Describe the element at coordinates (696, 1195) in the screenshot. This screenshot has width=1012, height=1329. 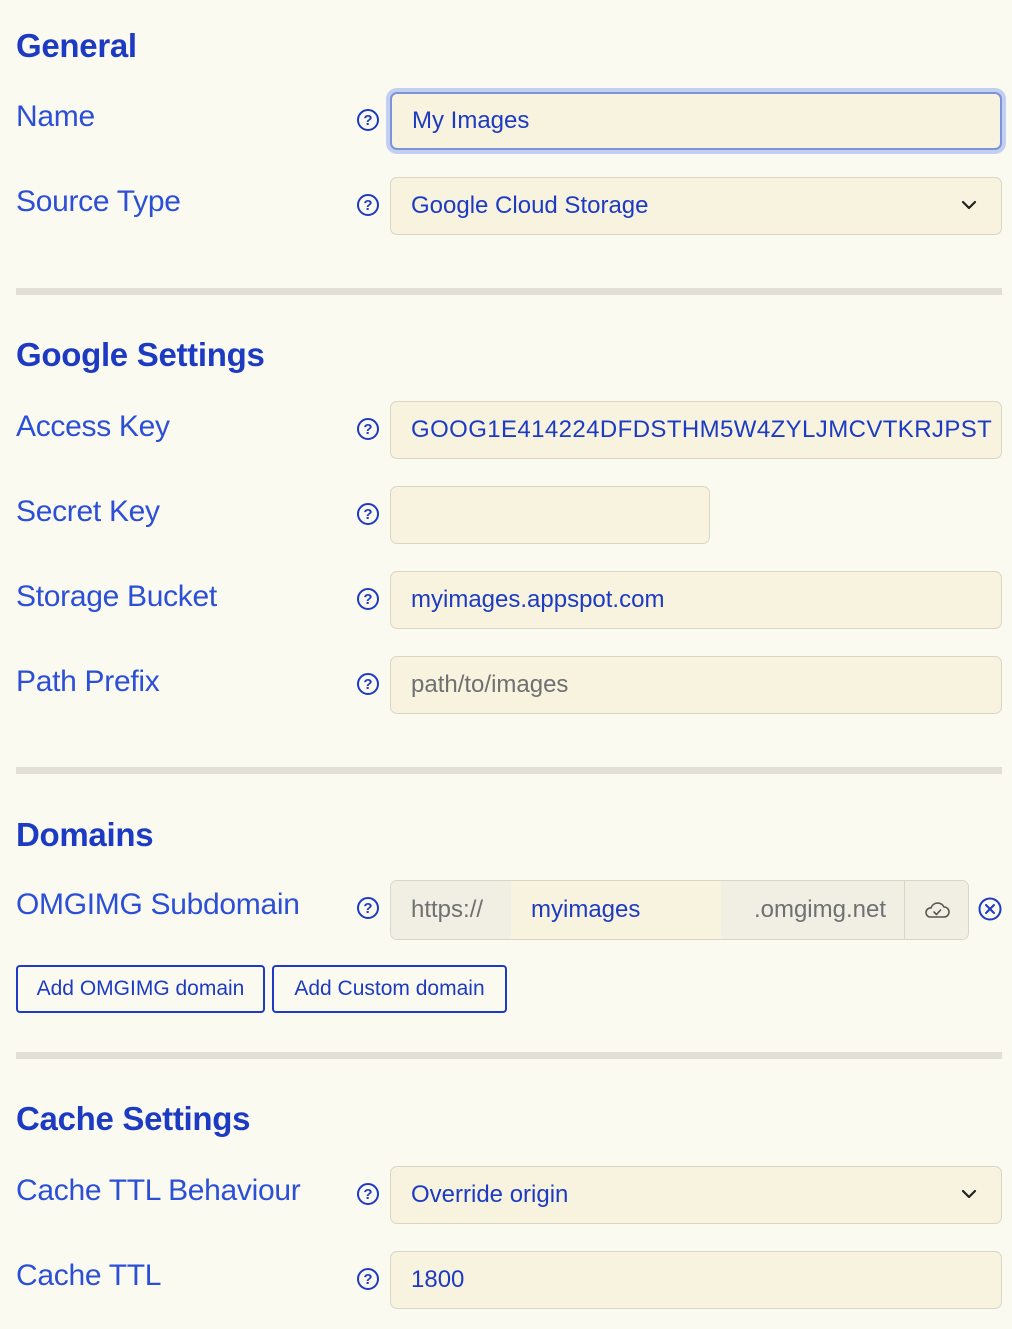
I see `cache-ttl-behaviour-select: Override origin` at that location.